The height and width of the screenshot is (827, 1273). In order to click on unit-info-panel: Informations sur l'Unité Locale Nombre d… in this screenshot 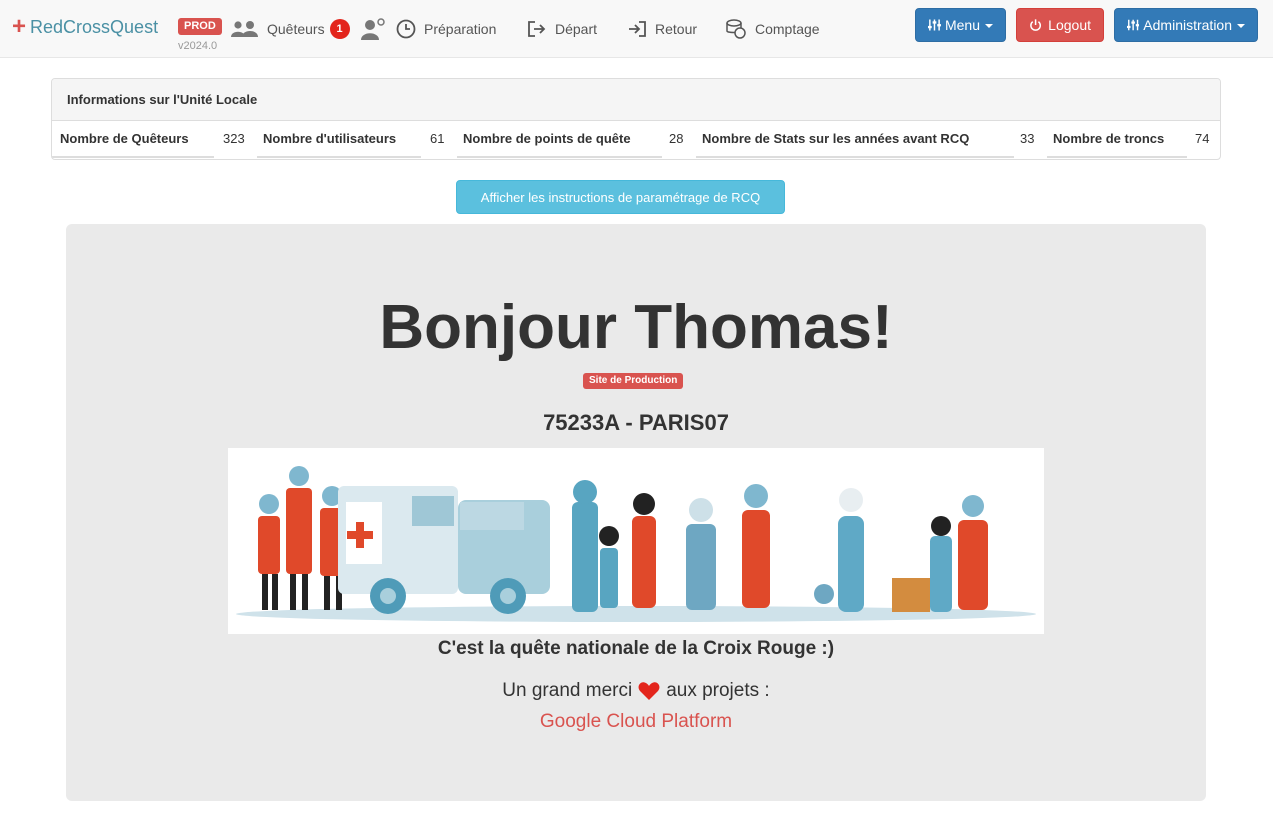, I will do `click(636, 119)`.